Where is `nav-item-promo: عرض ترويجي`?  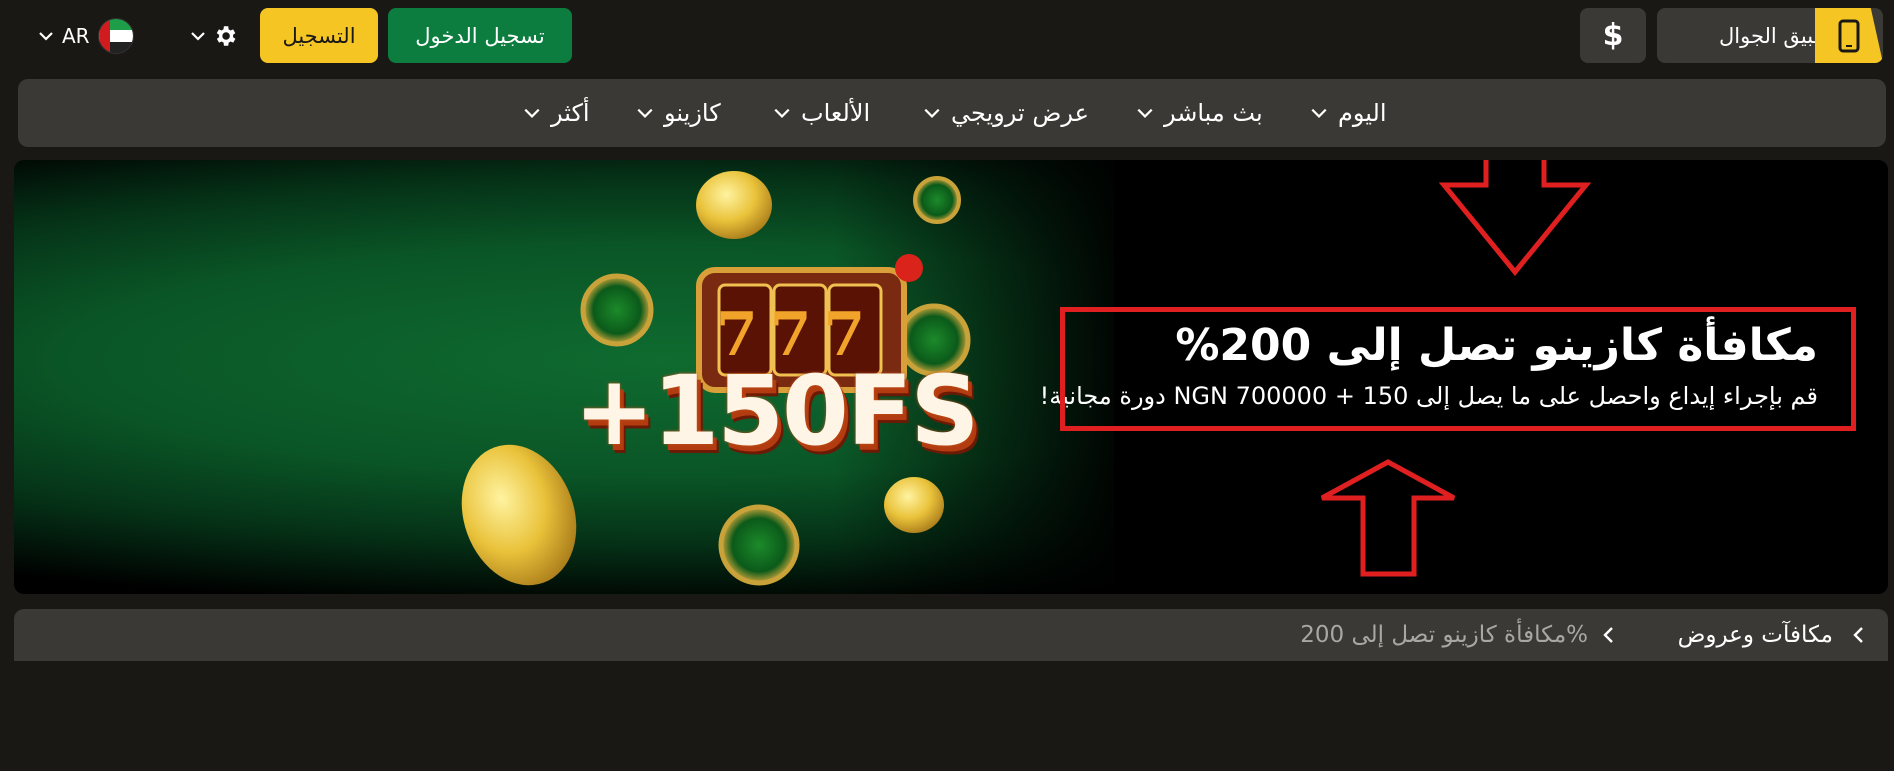
nav-item-promo: عرض ترويجي is located at coordinates (1006, 113).